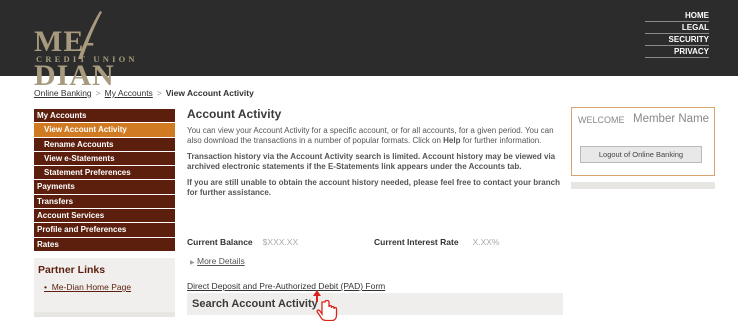  What do you see at coordinates (452, 140) in the screenshot?
I see `help-keyword: Help` at bounding box center [452, 140].